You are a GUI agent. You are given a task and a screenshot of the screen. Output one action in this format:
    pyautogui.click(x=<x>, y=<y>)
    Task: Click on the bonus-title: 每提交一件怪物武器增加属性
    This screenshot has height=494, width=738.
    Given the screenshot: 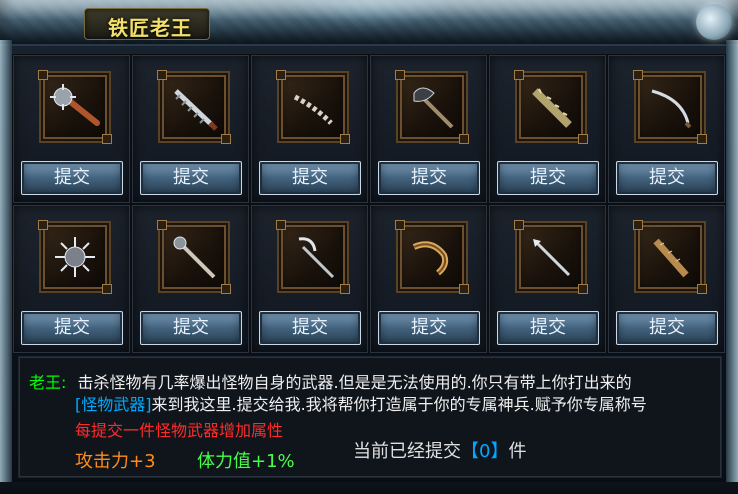 What is the action you would take?
    pyautogui.click(x=179, y=430)
    